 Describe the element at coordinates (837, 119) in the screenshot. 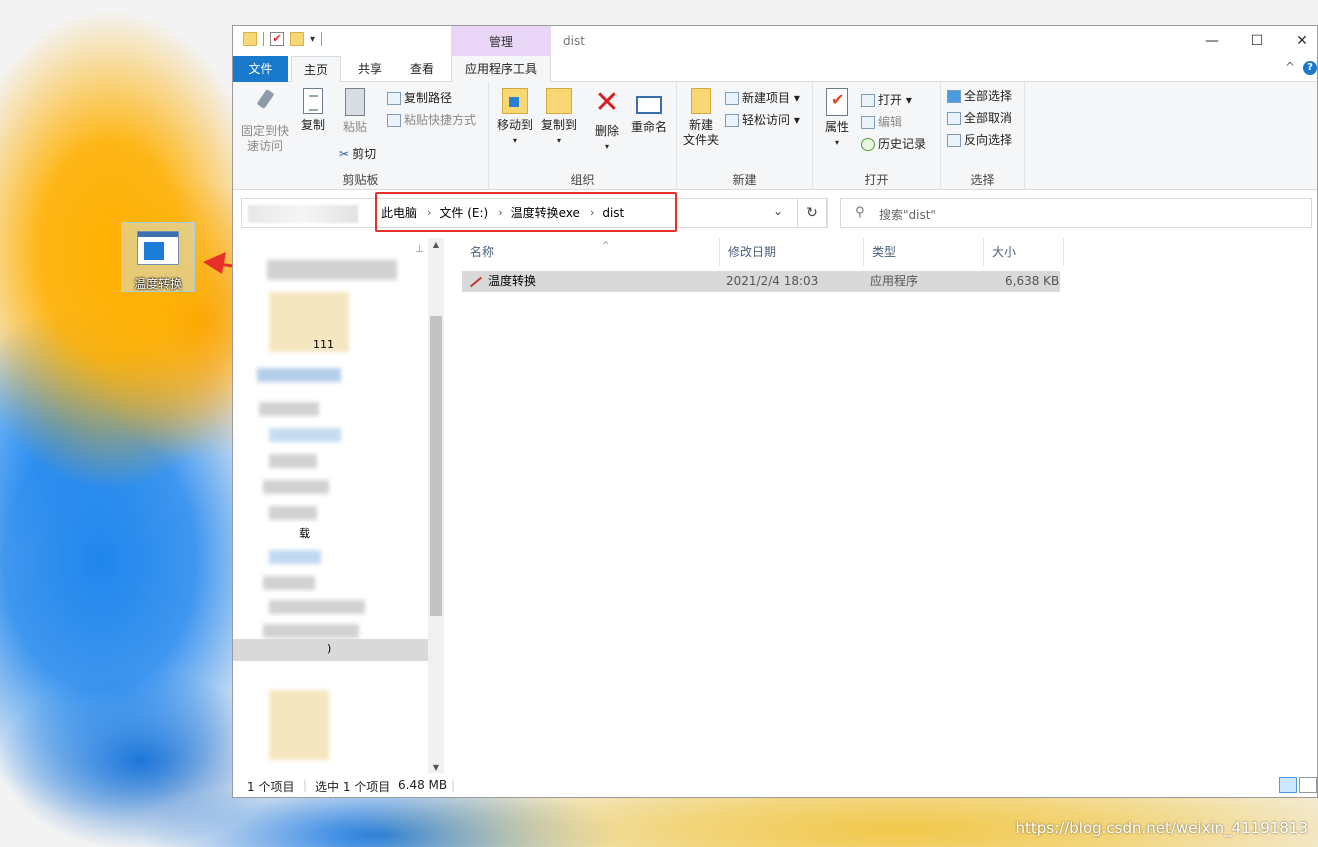

I see `properties-button: 属性 ▾` at that location.